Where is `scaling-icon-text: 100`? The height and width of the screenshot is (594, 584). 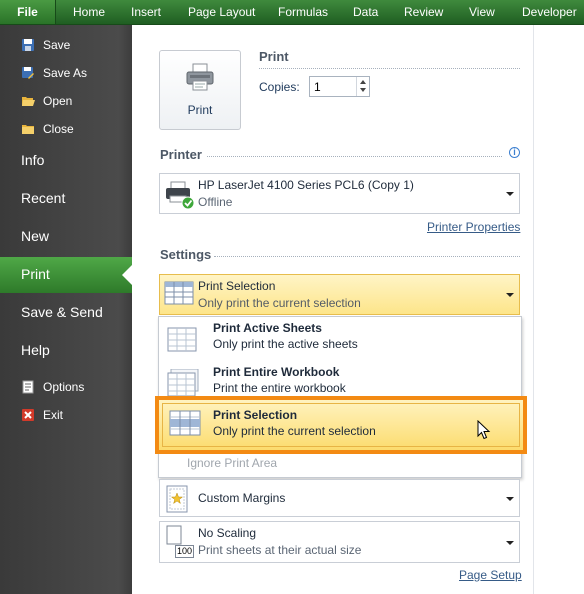
scaling-icon-text: 100 is located at coordinates (185, 551).